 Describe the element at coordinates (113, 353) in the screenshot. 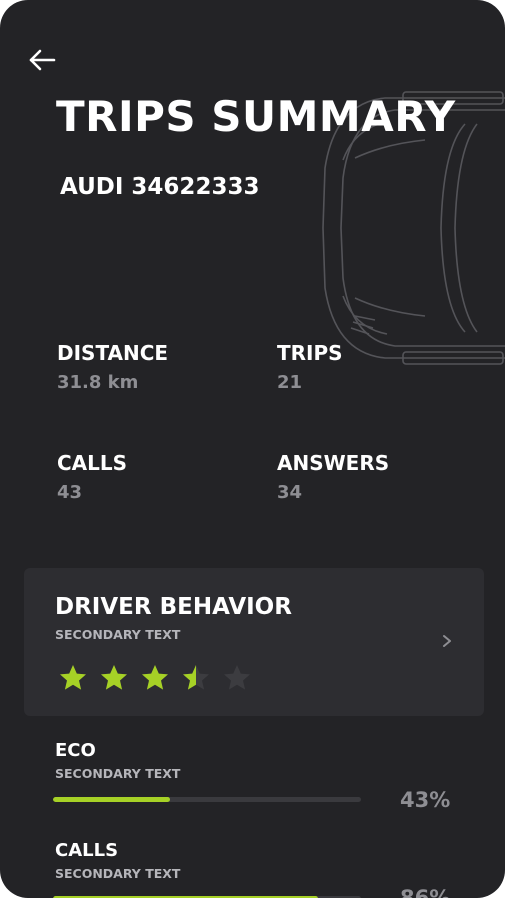

I see `stat-label: DISTANCE` at that location.